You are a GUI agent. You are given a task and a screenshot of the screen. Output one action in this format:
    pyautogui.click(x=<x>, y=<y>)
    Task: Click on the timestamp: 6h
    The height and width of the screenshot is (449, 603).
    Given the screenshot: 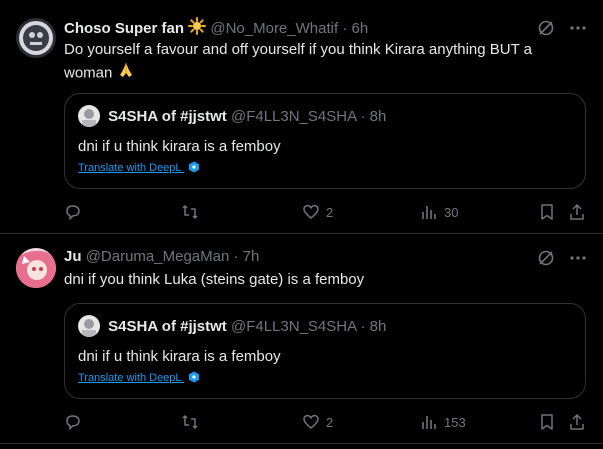 What is the action you would take?
    pyautogui.click(x=359, y=28)
    